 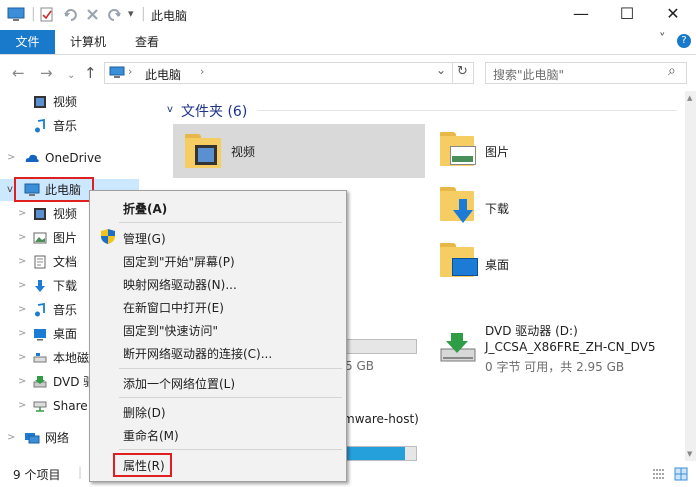 What do you see at coordinates (114, 14) in the screenshot?
I see `redo-icon` at bounding box center [114, 14].